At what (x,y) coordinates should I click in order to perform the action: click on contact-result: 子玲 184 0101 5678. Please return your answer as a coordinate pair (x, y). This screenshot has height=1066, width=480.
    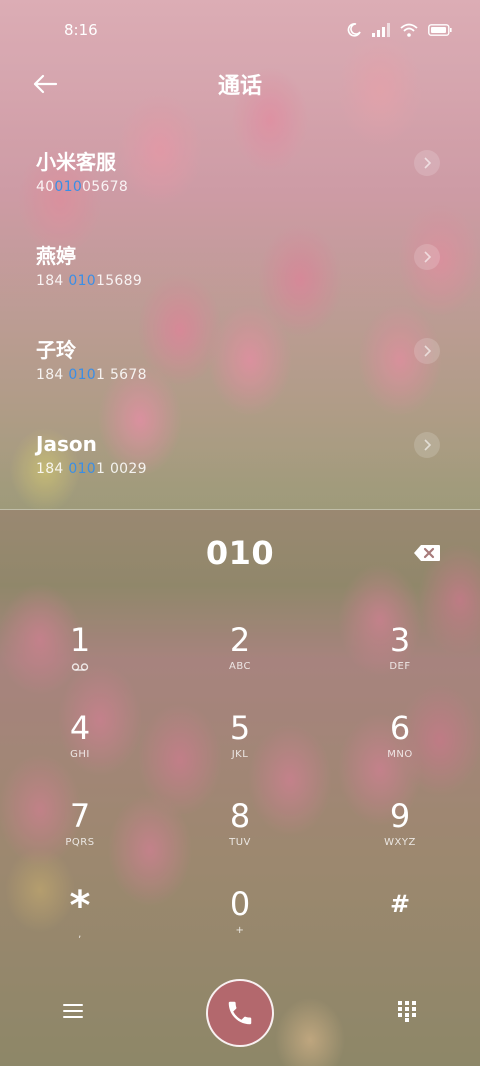
    Looking at the image, I should click on (240, 373).